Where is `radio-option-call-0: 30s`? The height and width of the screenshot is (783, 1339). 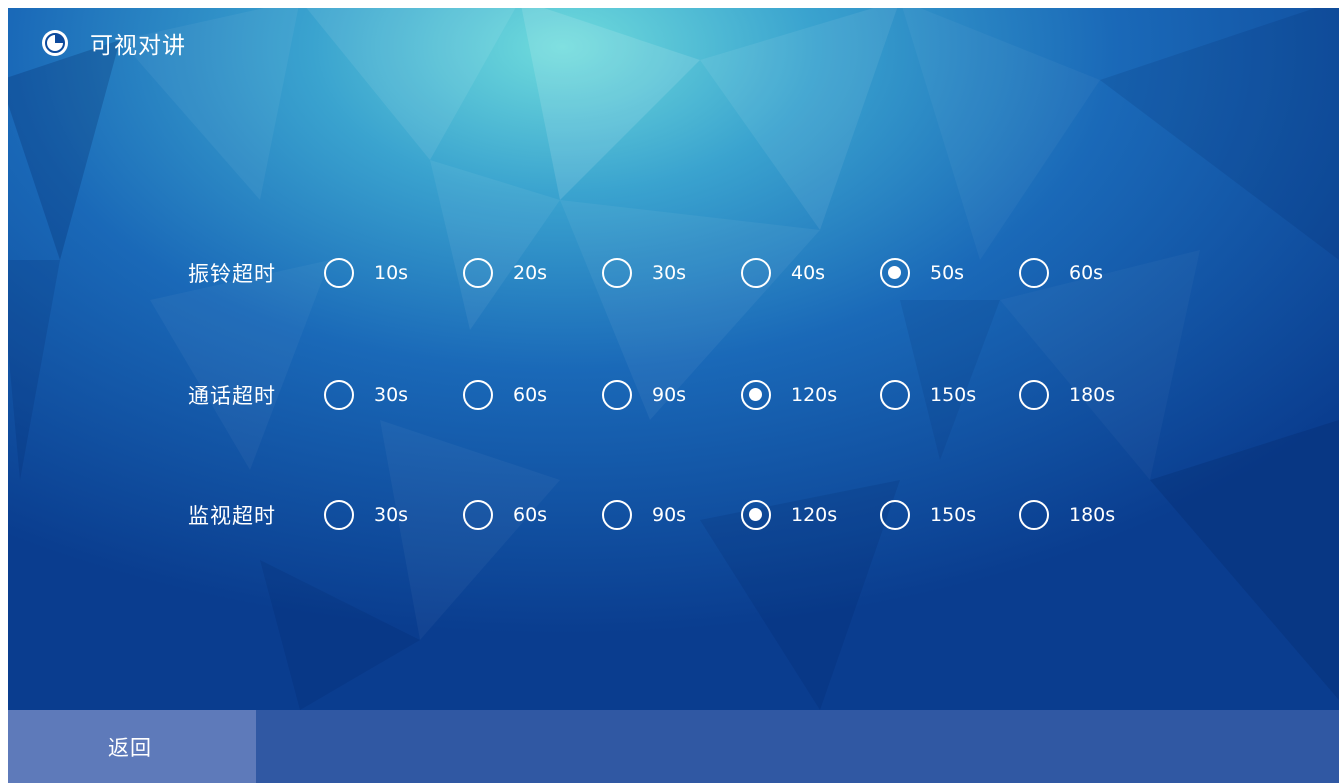
radio-option-call-0: 30s is located at coordinates (393, 395).